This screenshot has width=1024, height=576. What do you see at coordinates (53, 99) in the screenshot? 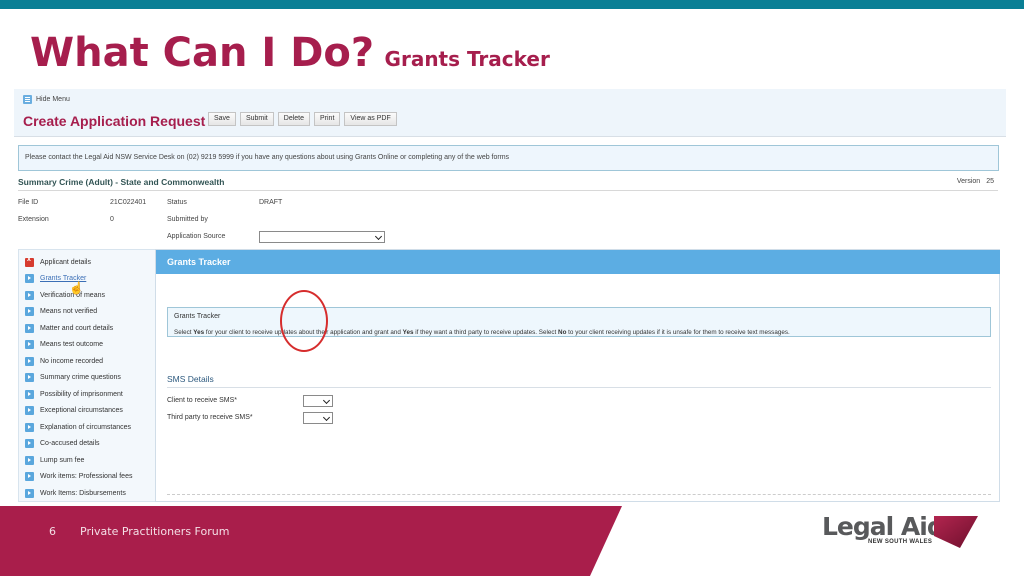
I see `hide-menu-label: Hide Menu` at bounding box center [53, 99].